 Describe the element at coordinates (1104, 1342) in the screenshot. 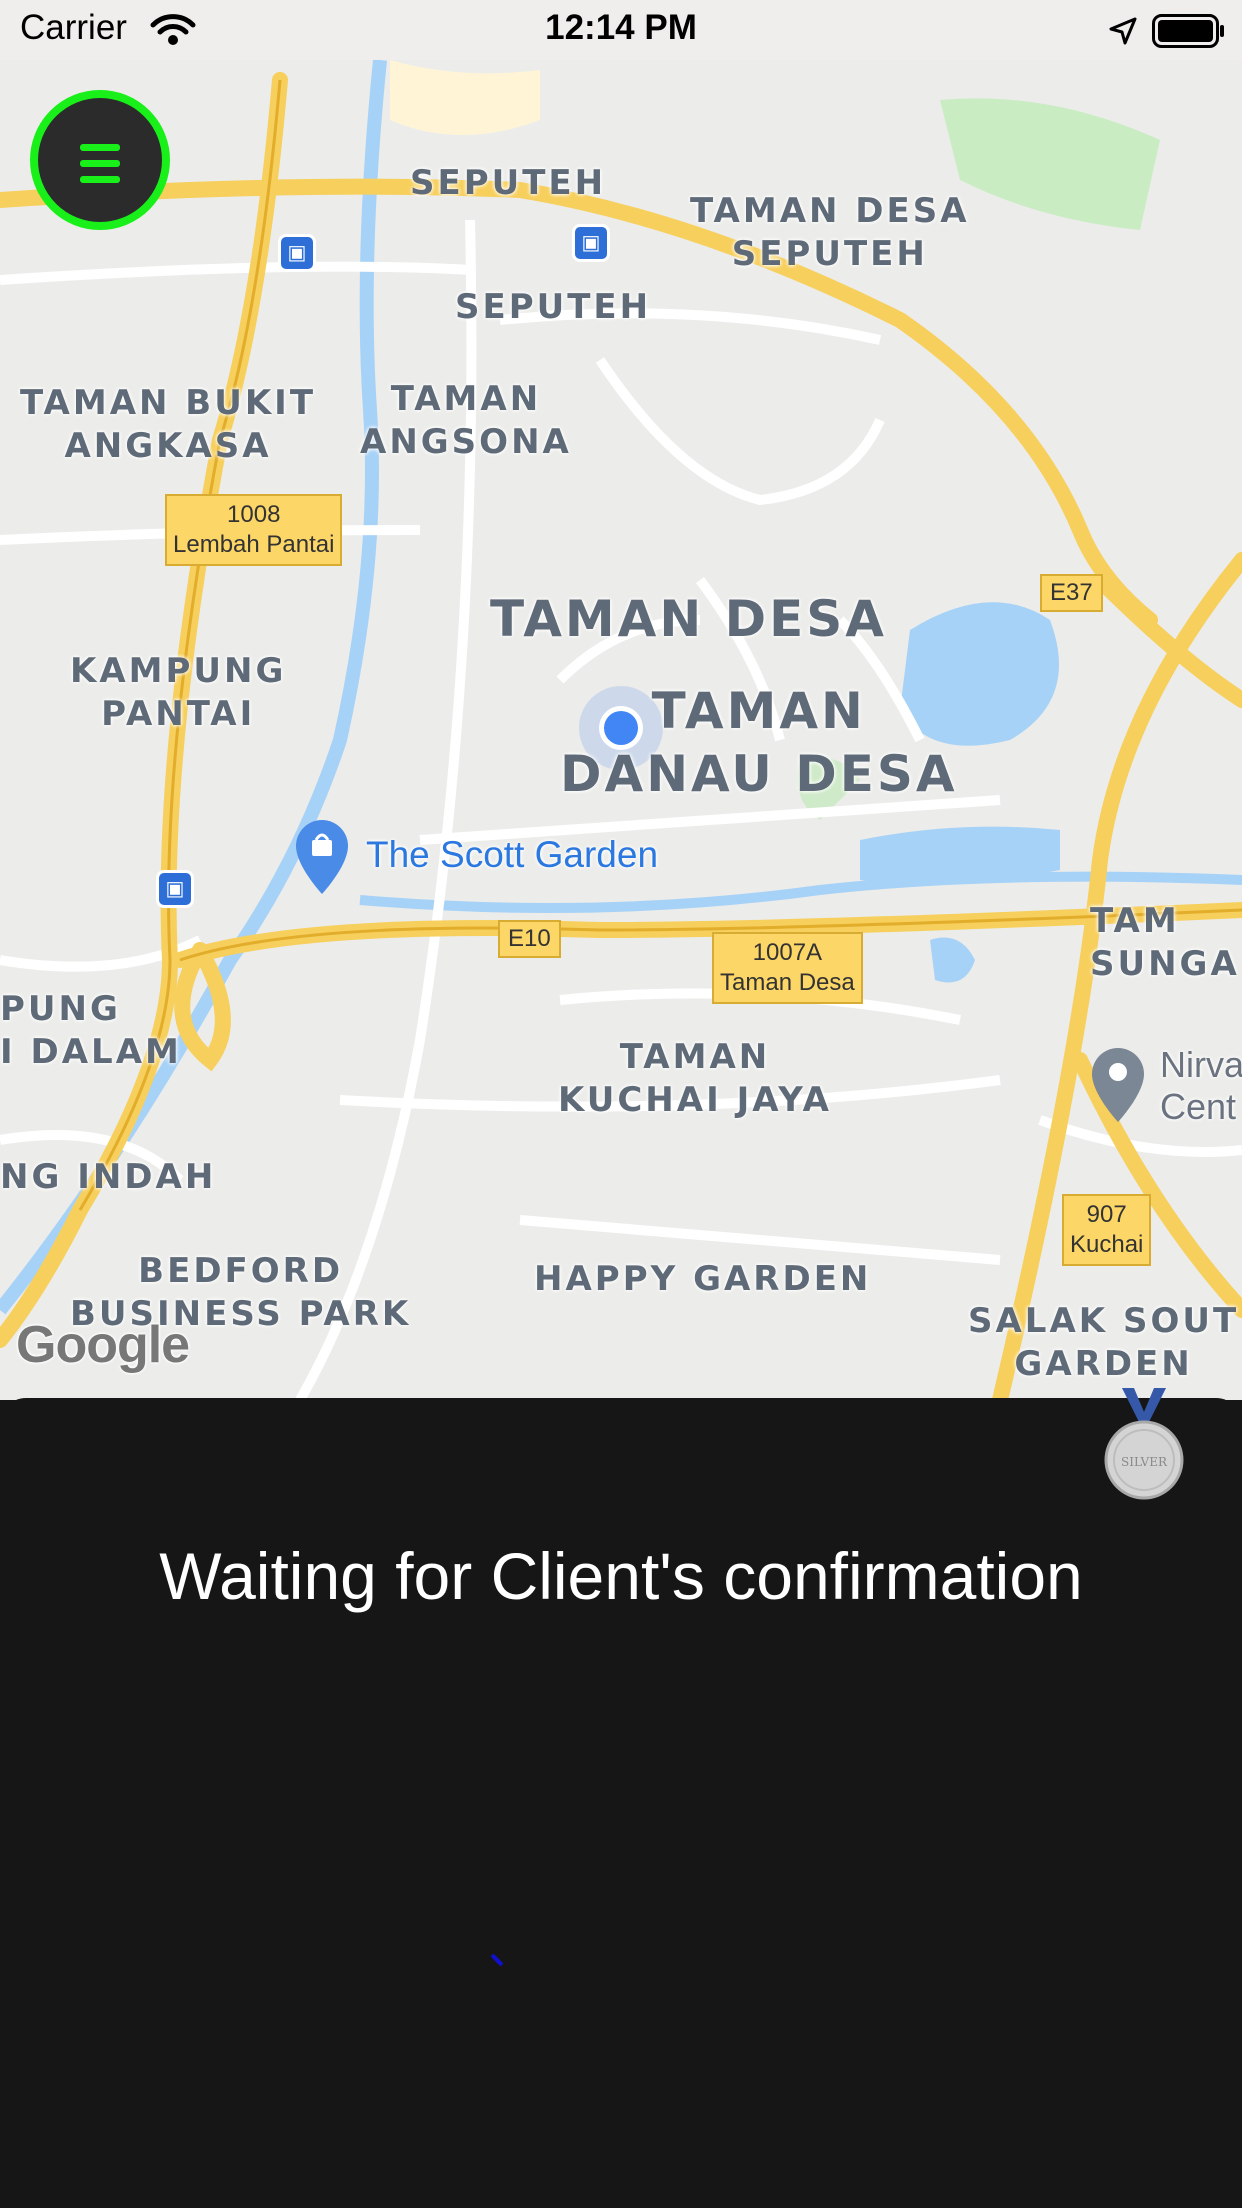

I see `area-label: SALAK SOUT GARDEN` at that location.